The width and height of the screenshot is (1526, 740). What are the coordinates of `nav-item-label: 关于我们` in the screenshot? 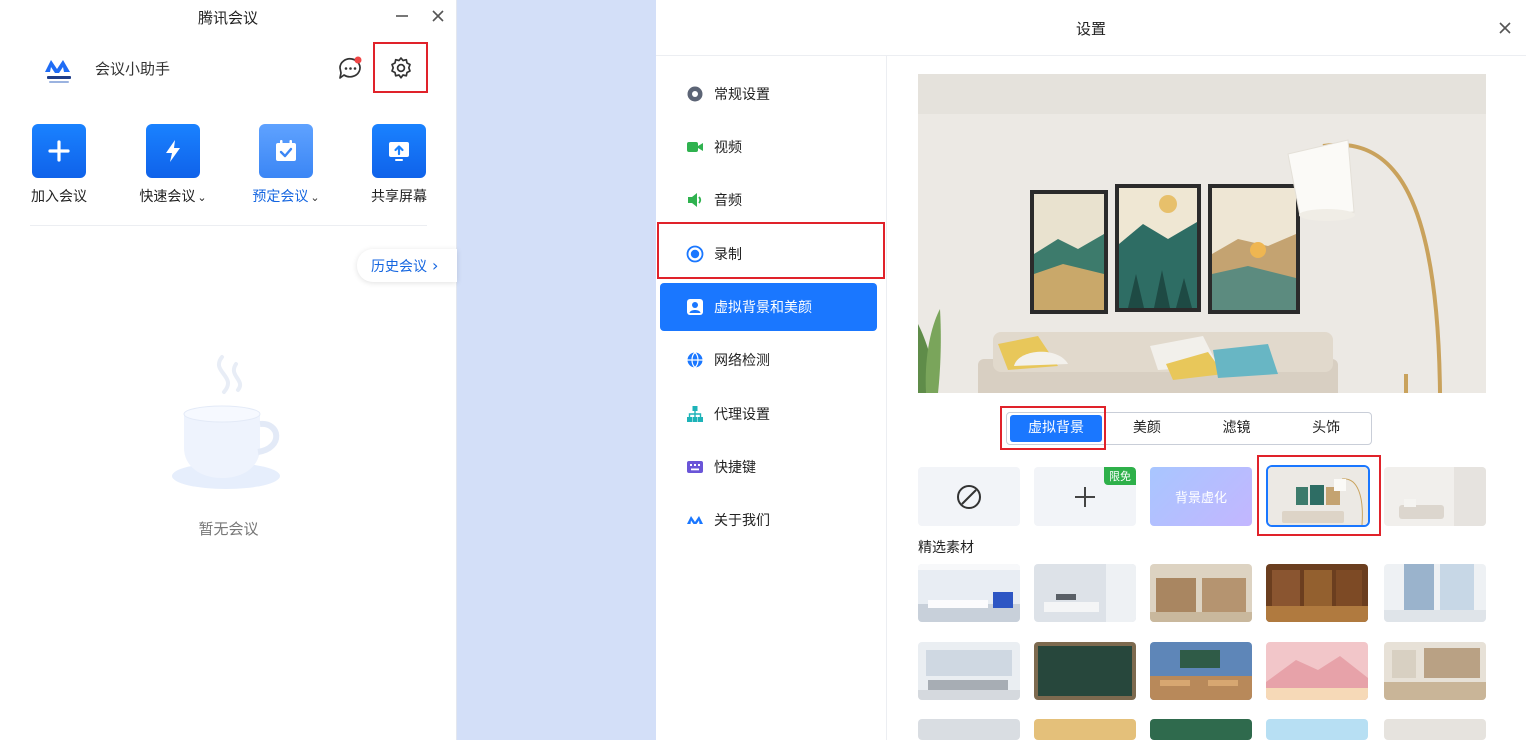 It's located at (742, 521).